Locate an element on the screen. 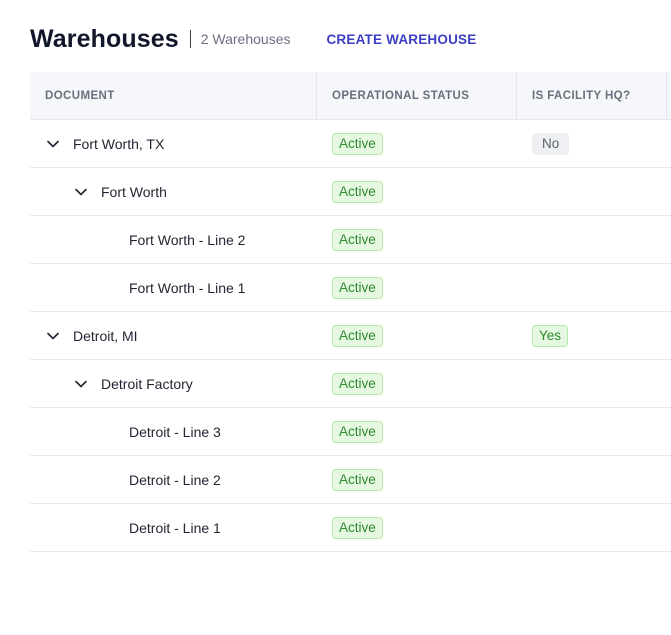  document-cell: Fort Worth is located at coordinates (173, 191).